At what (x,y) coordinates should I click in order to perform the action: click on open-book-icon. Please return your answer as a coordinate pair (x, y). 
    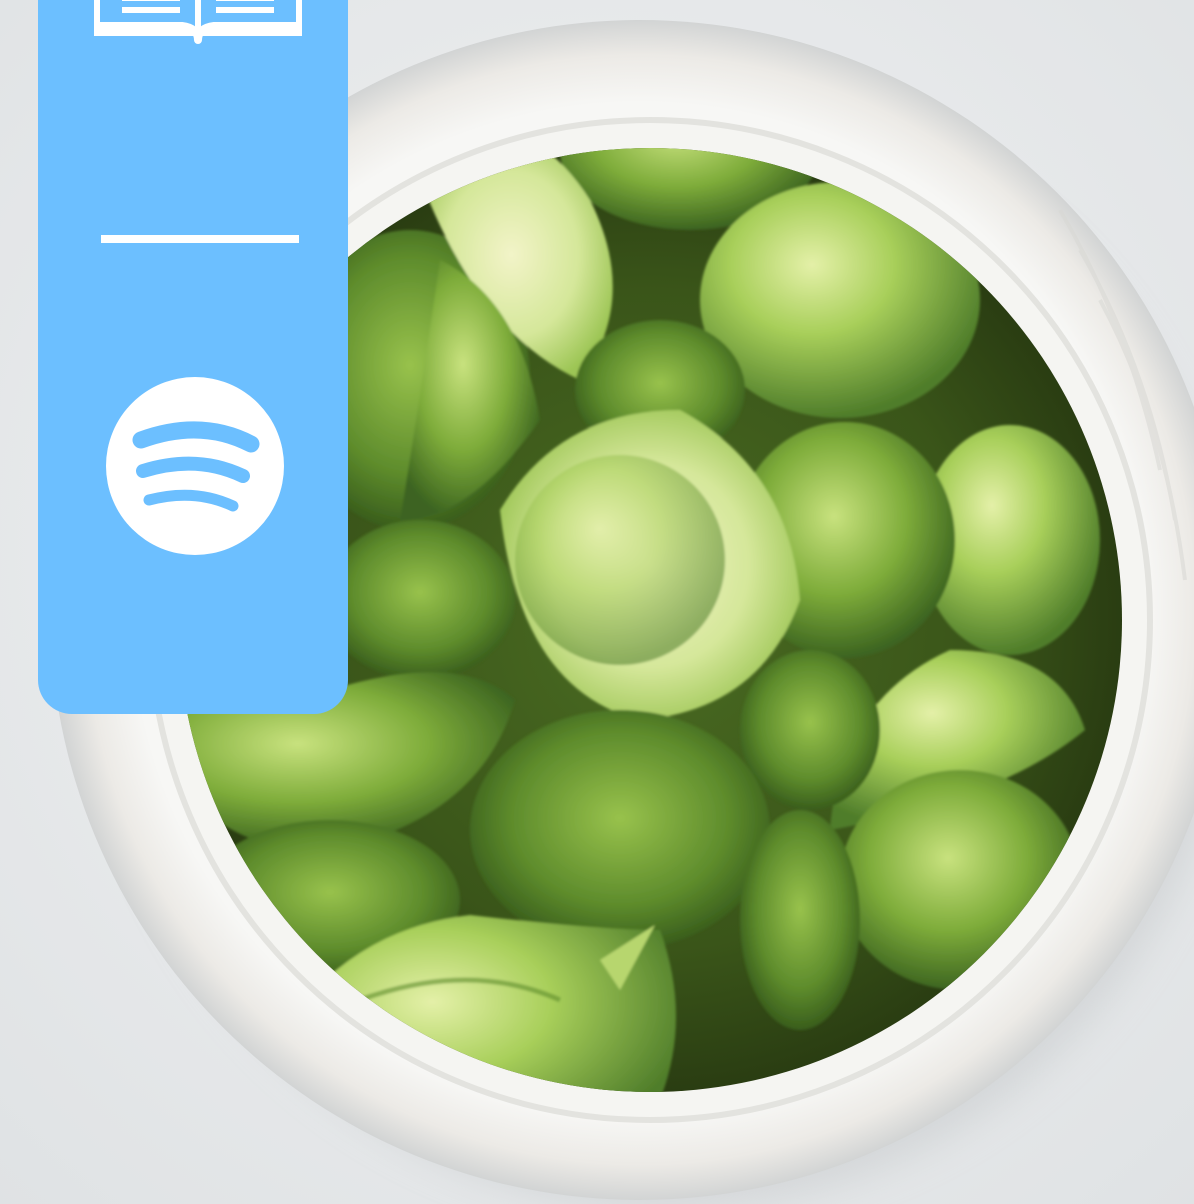
    Looking at the image, I should click on (198, 22).